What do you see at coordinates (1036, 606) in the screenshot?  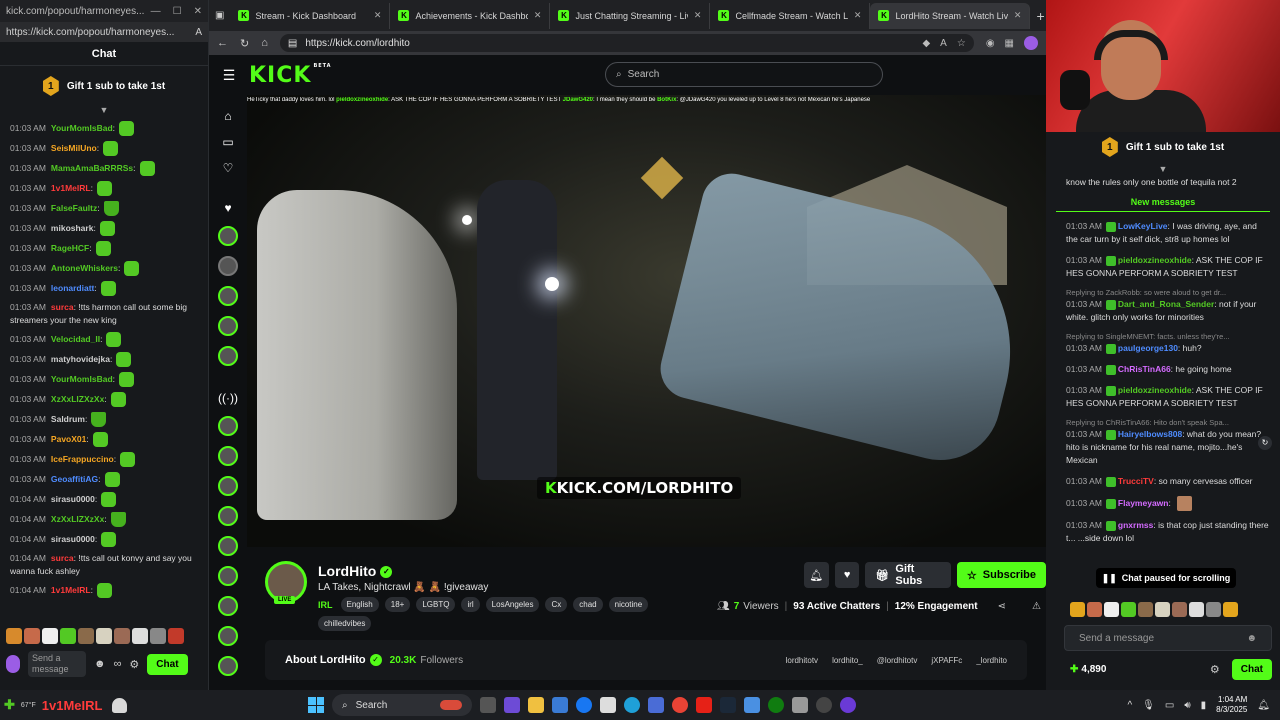 I see `report-icon: ⚠` at bounding box center [1036, 606].